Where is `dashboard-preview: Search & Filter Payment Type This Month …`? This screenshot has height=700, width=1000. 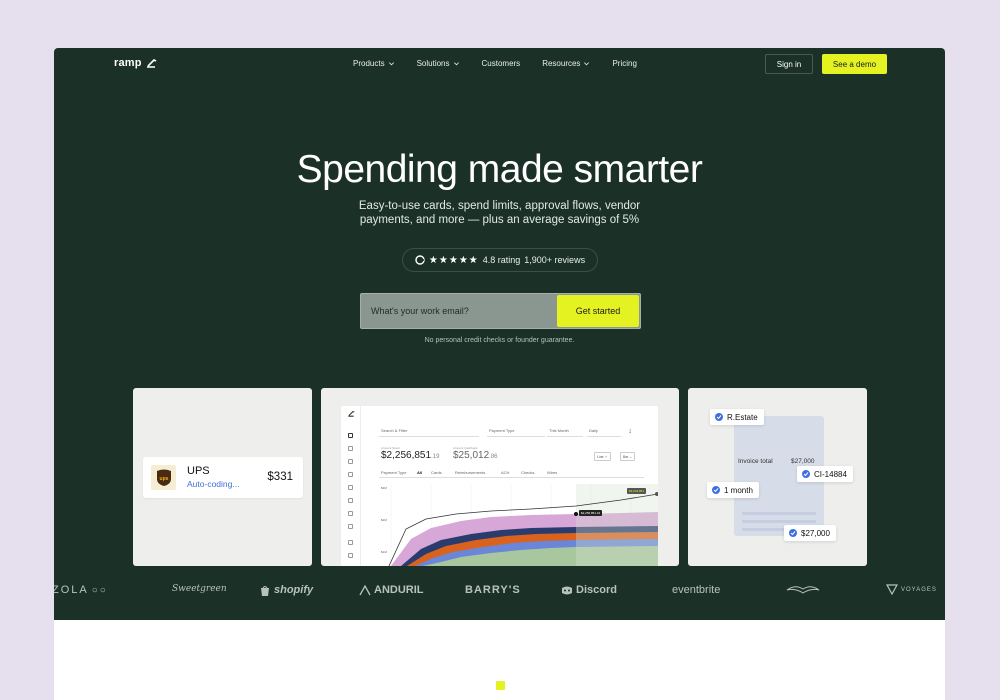
dashboard-preview: Search & Filter Payment Type This Month … is located at coordinates (499, 486).